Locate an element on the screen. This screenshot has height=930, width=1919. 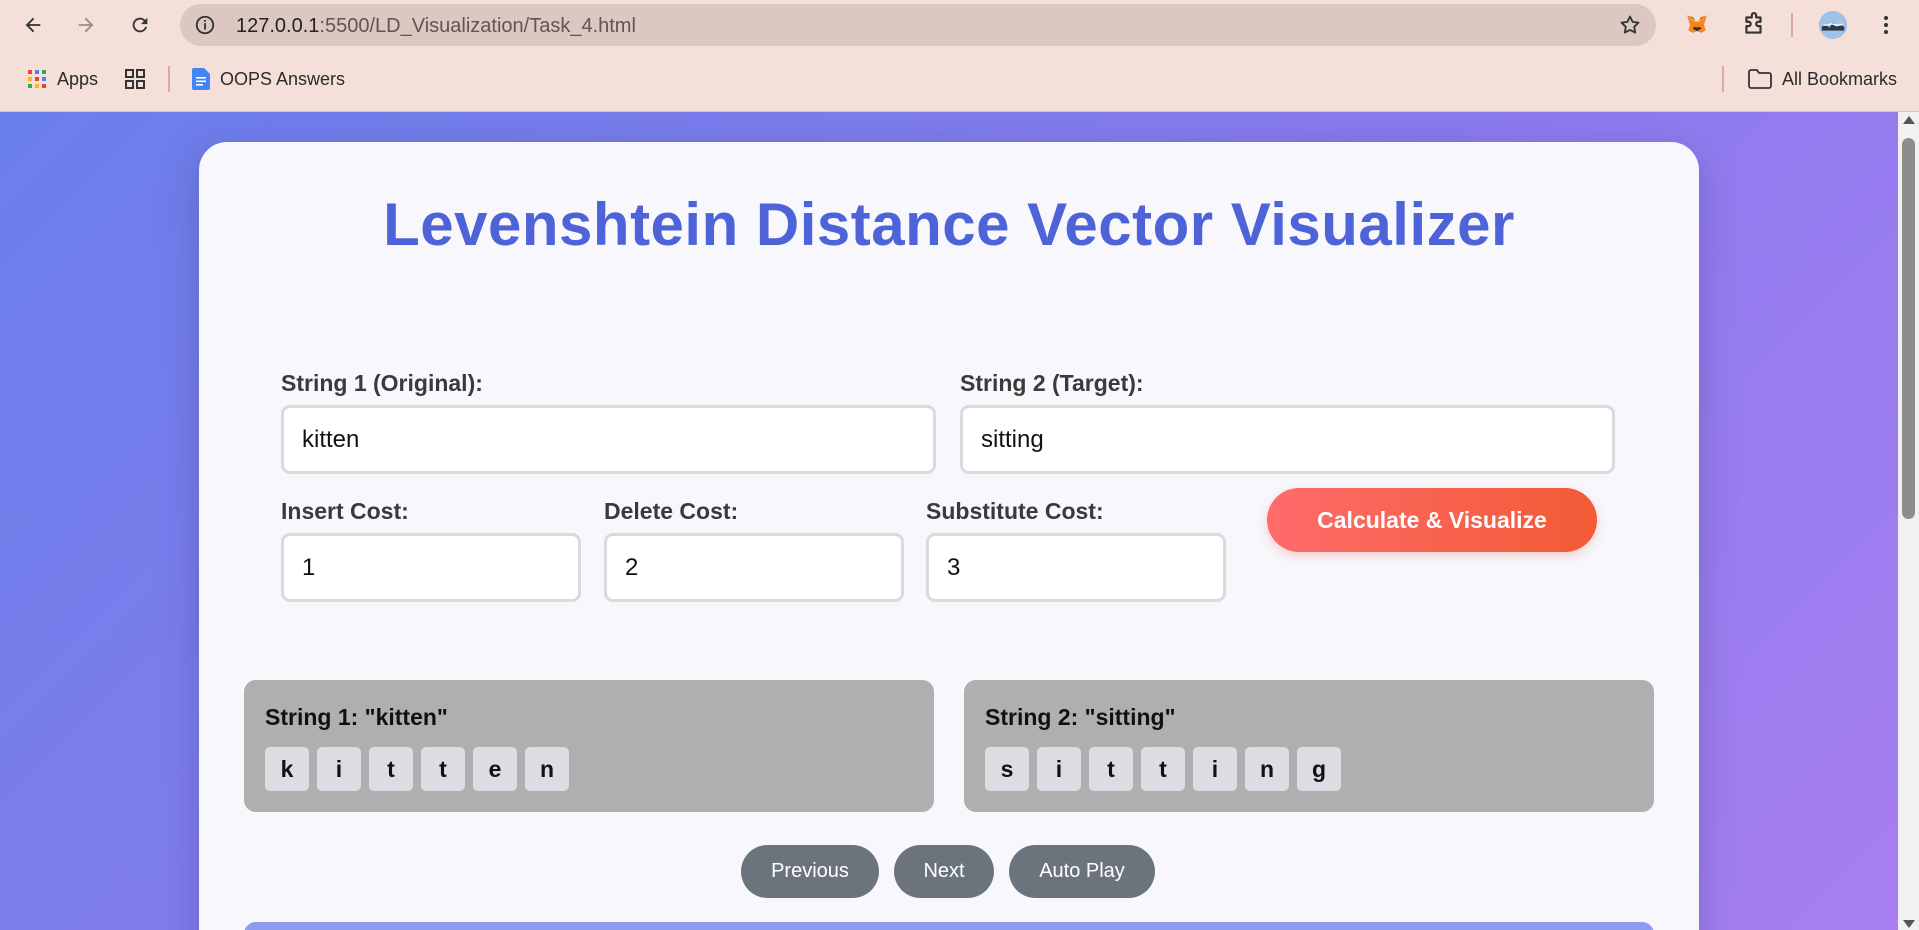
auto-play-button: Auto Play is located at coordinates (1082, 871).